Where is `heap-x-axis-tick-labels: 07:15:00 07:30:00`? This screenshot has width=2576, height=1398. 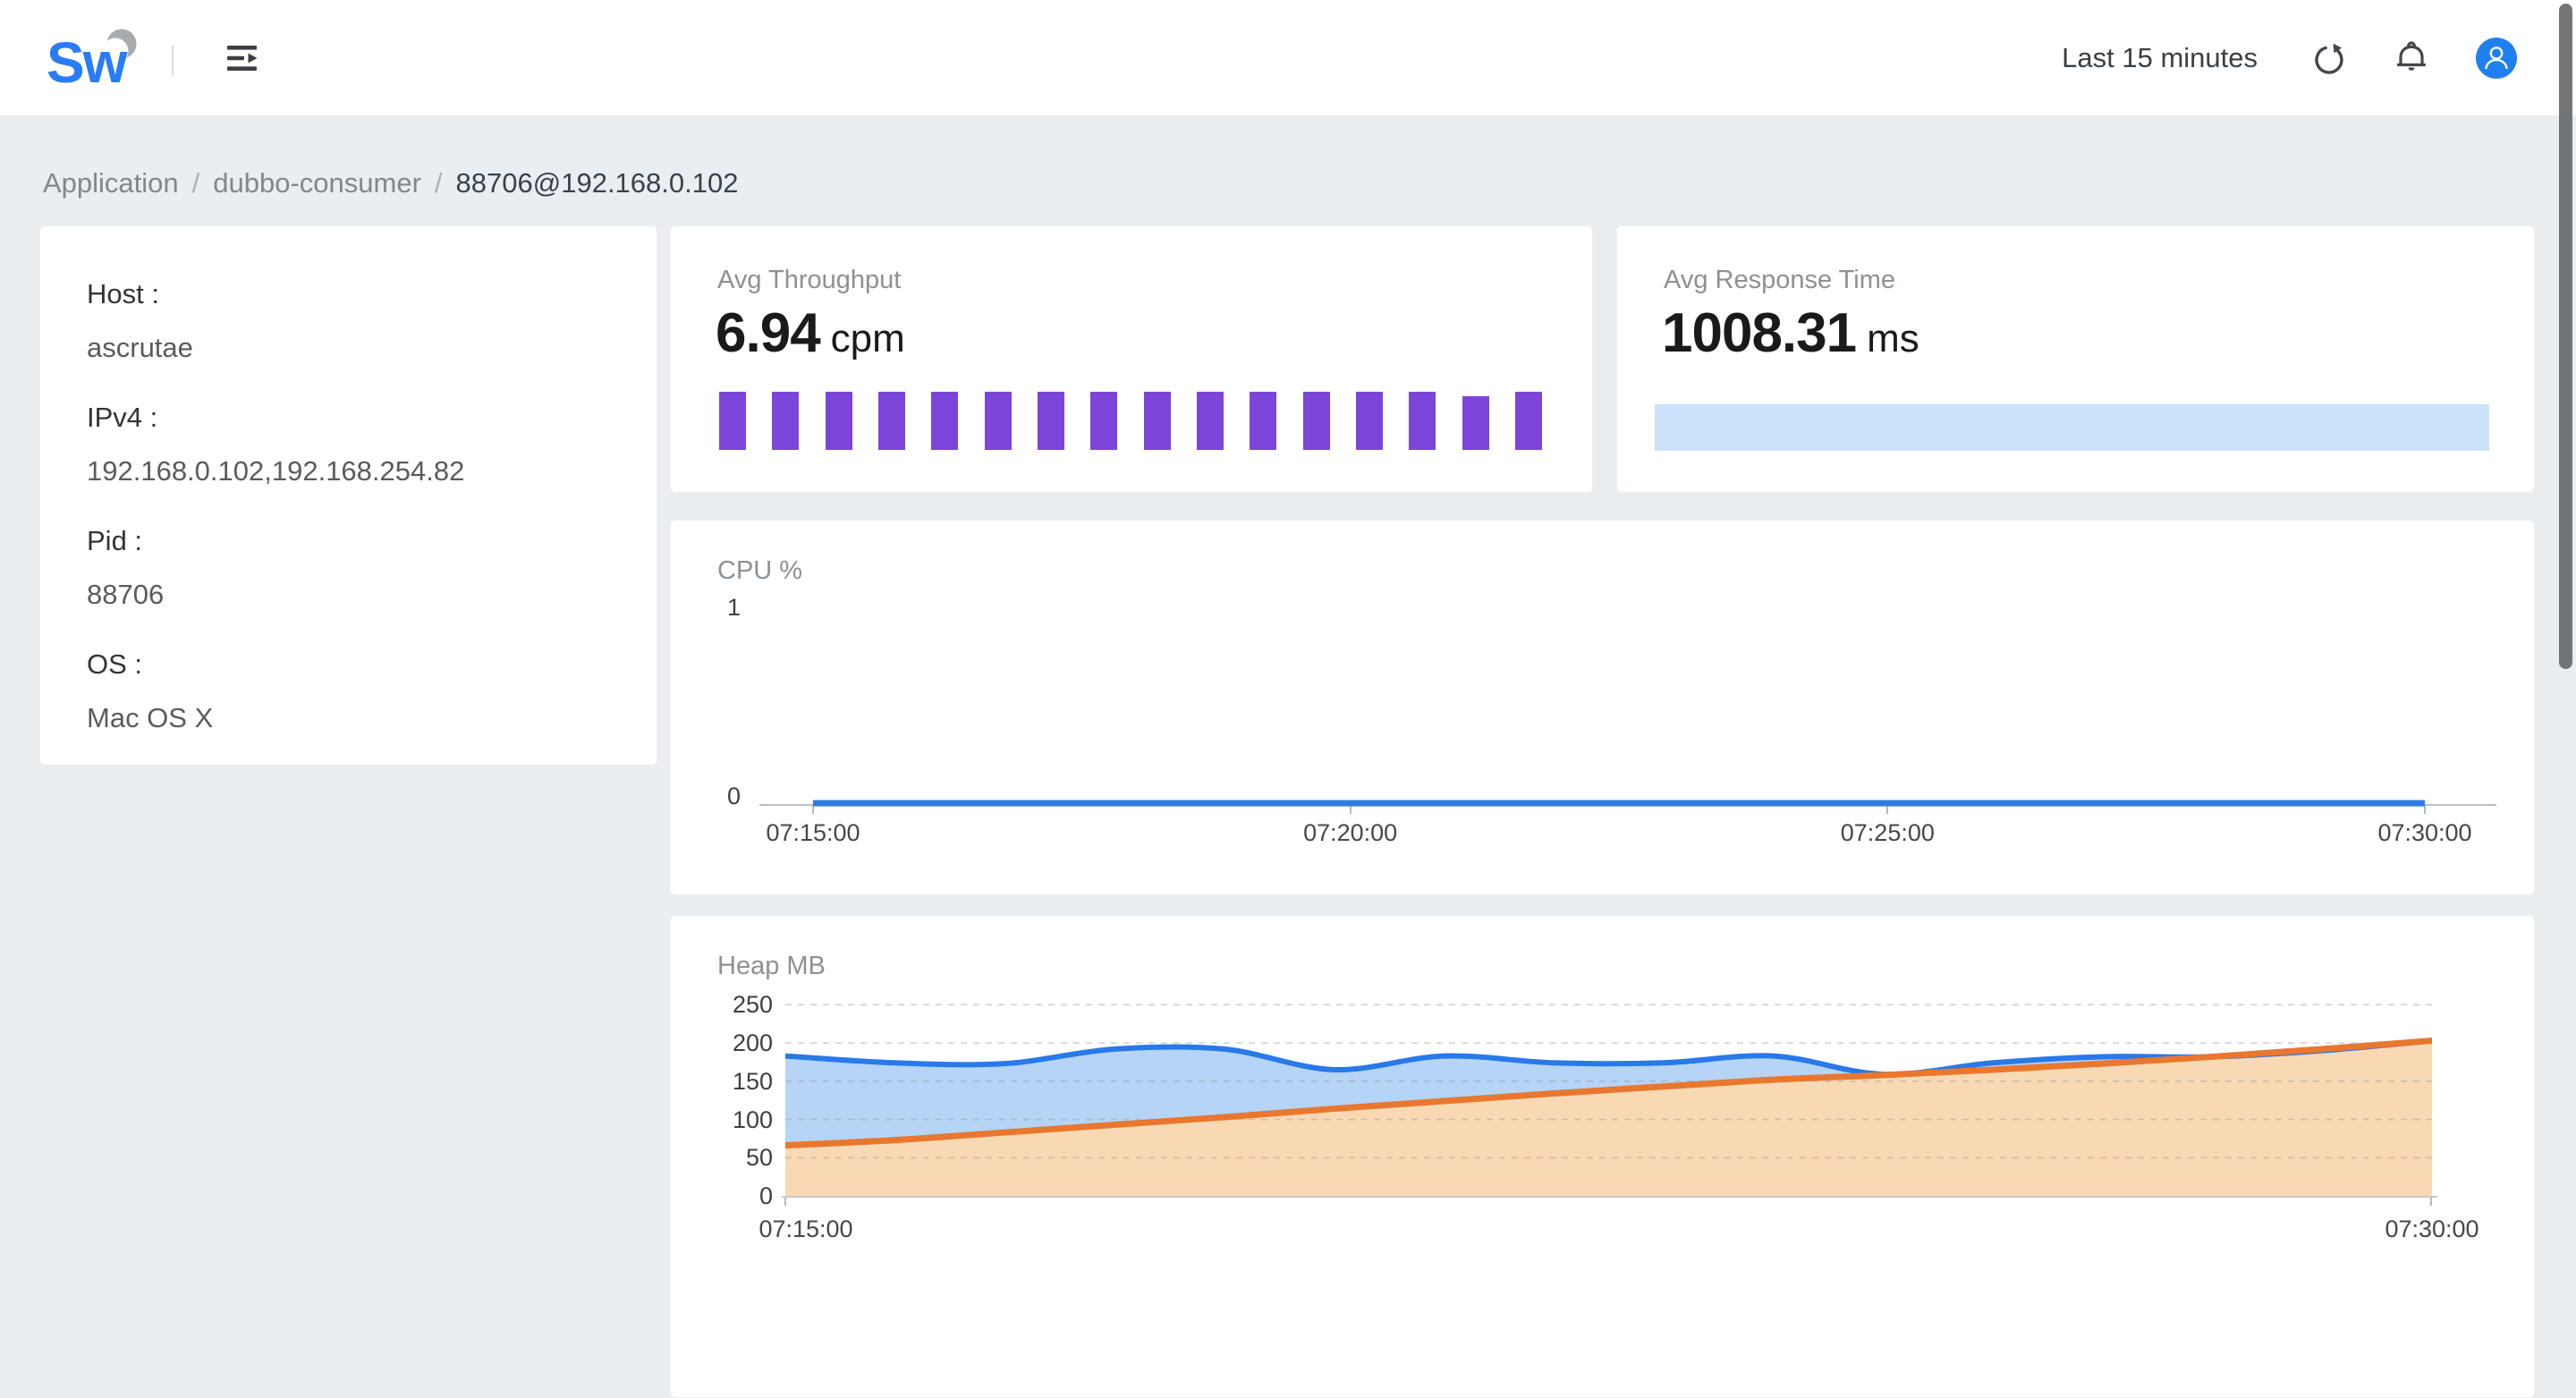
heap-x-axis-tick-labels: 07:15:00 07:30:00 is located at coordinates (1618, 1231).